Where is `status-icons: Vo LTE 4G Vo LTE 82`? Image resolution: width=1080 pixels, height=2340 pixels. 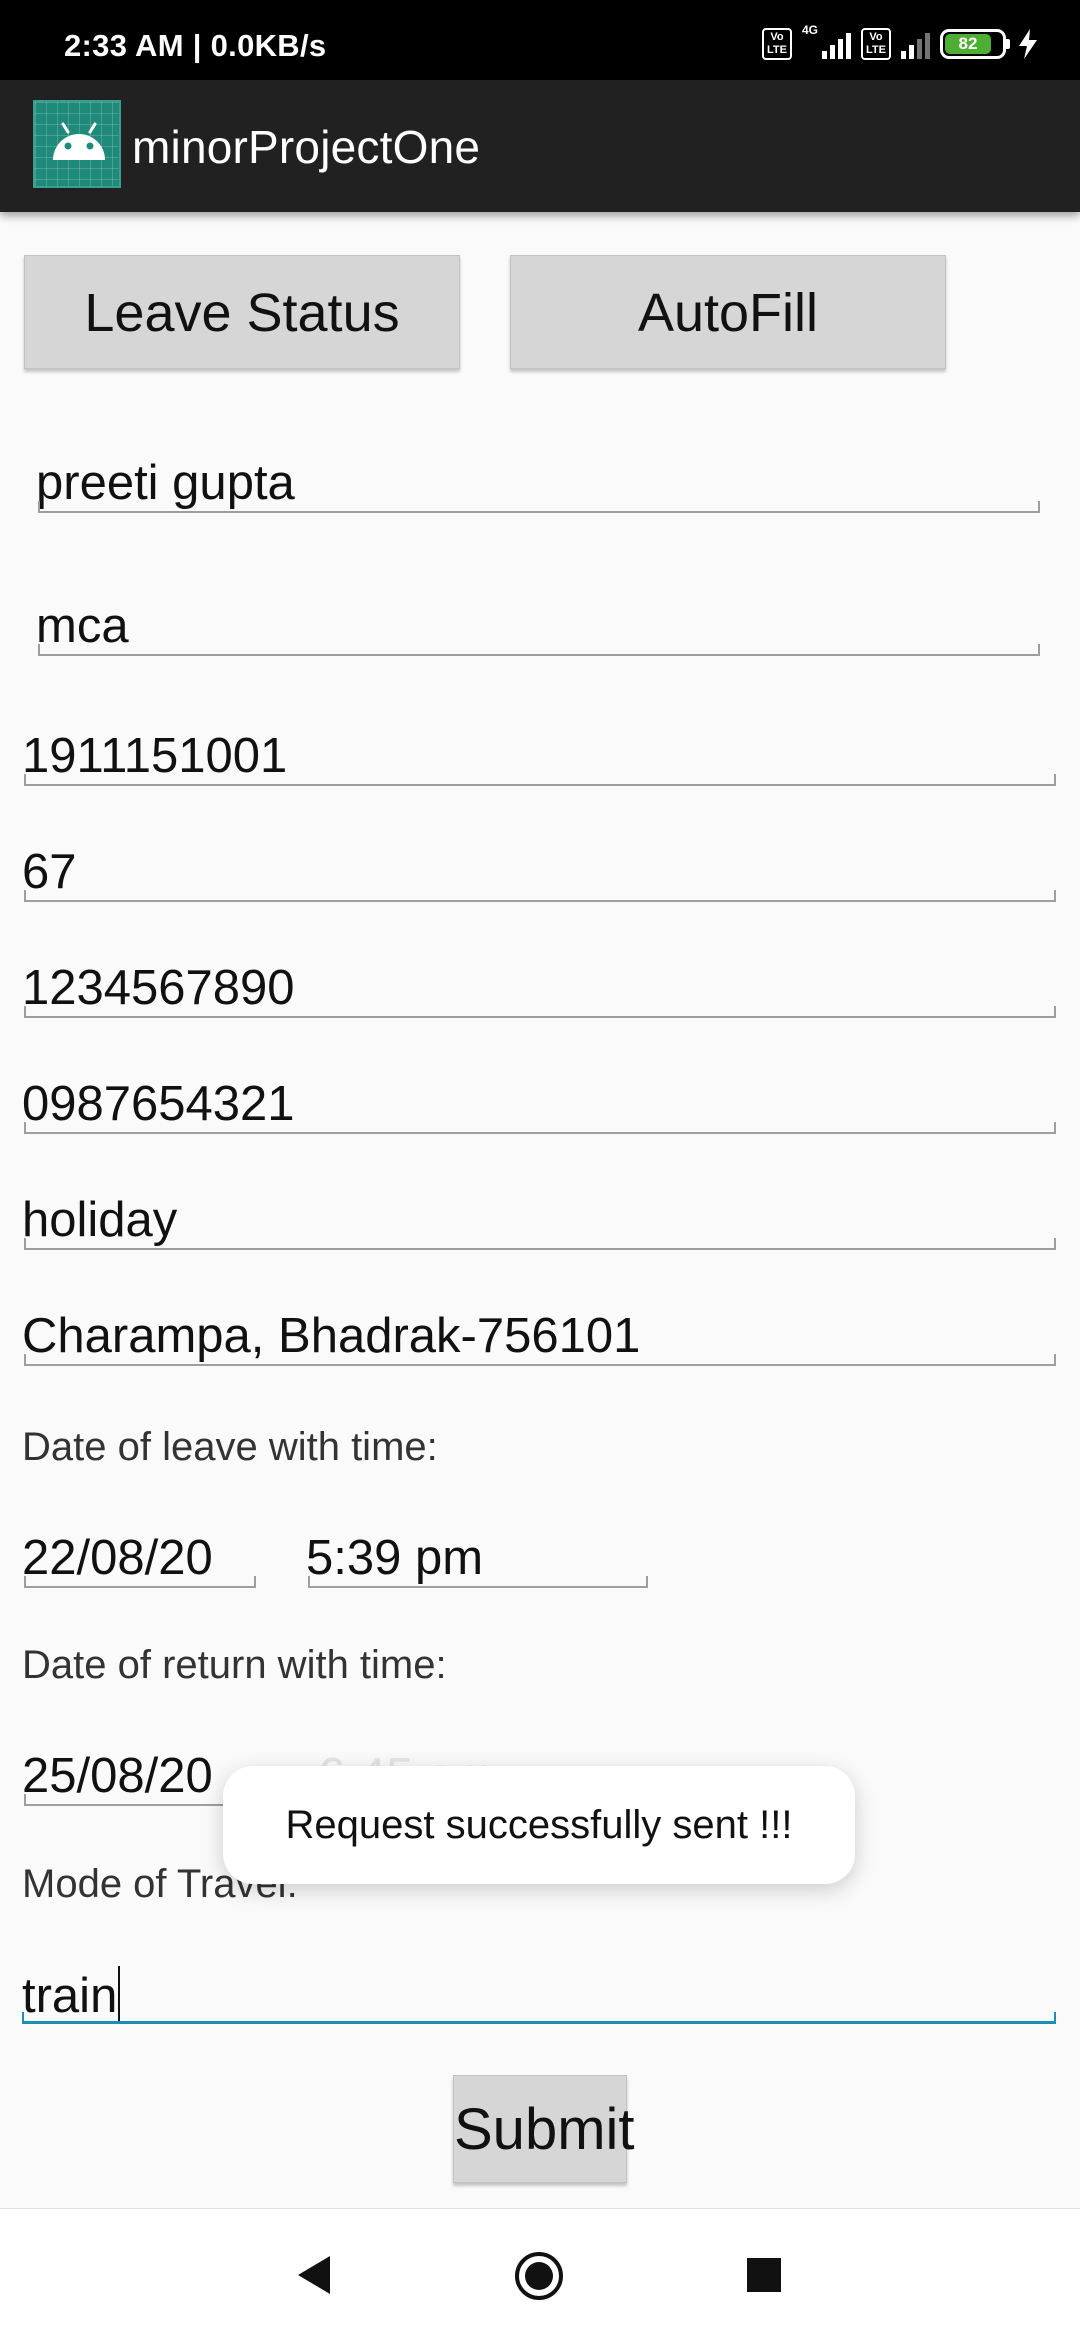
status-icons: Vo LTE 4G Vo LTE 82 is located at coordinates (900, 43).